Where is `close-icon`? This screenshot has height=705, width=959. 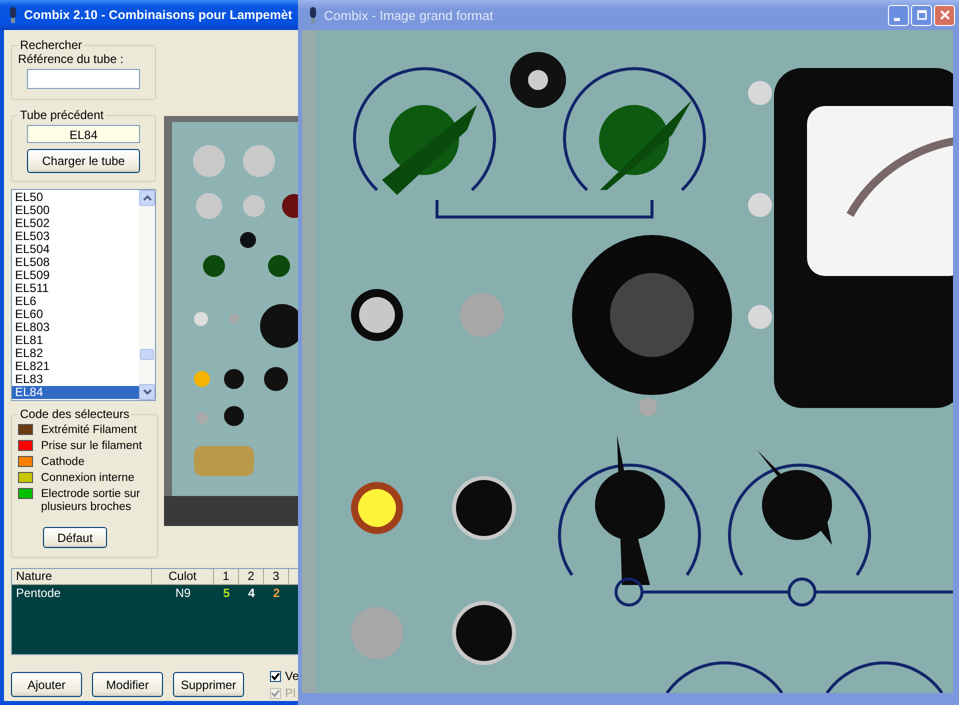 close-icon is located at coordinates (945, 15).